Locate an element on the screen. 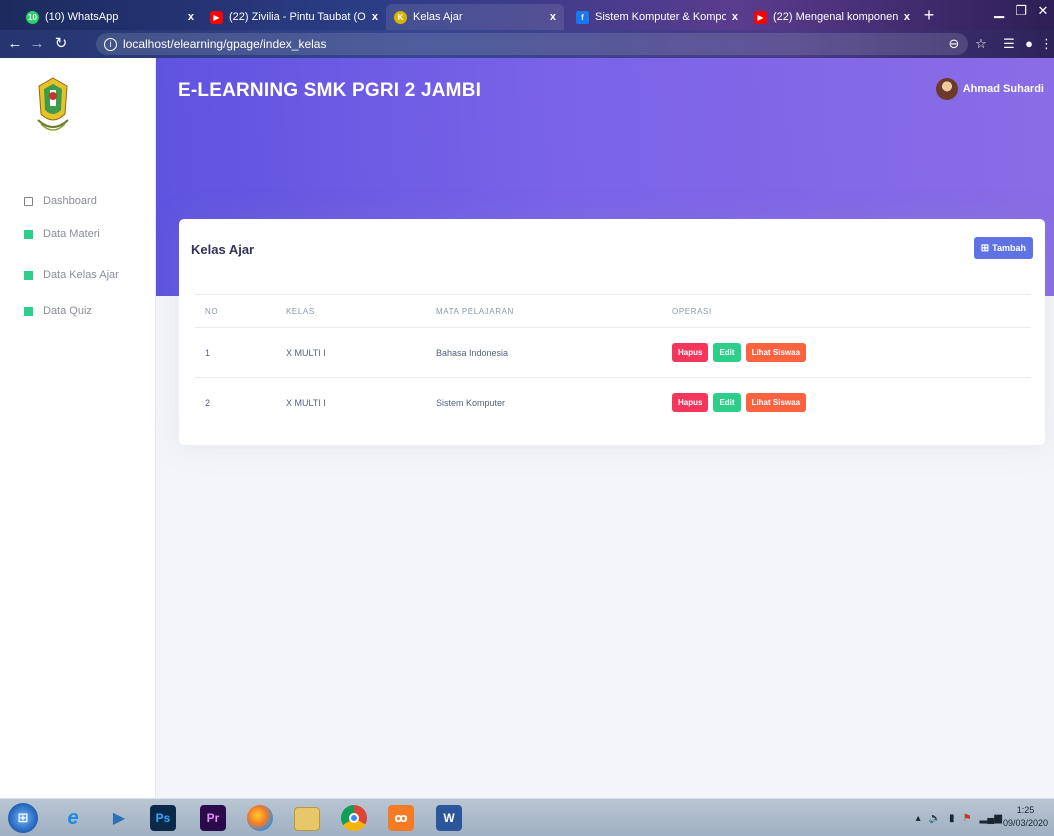 This screenshot has height=836, width=1054. tab-title: (22) Zivilia - Pintu Taubat (O is located at coordinates (297, 17).